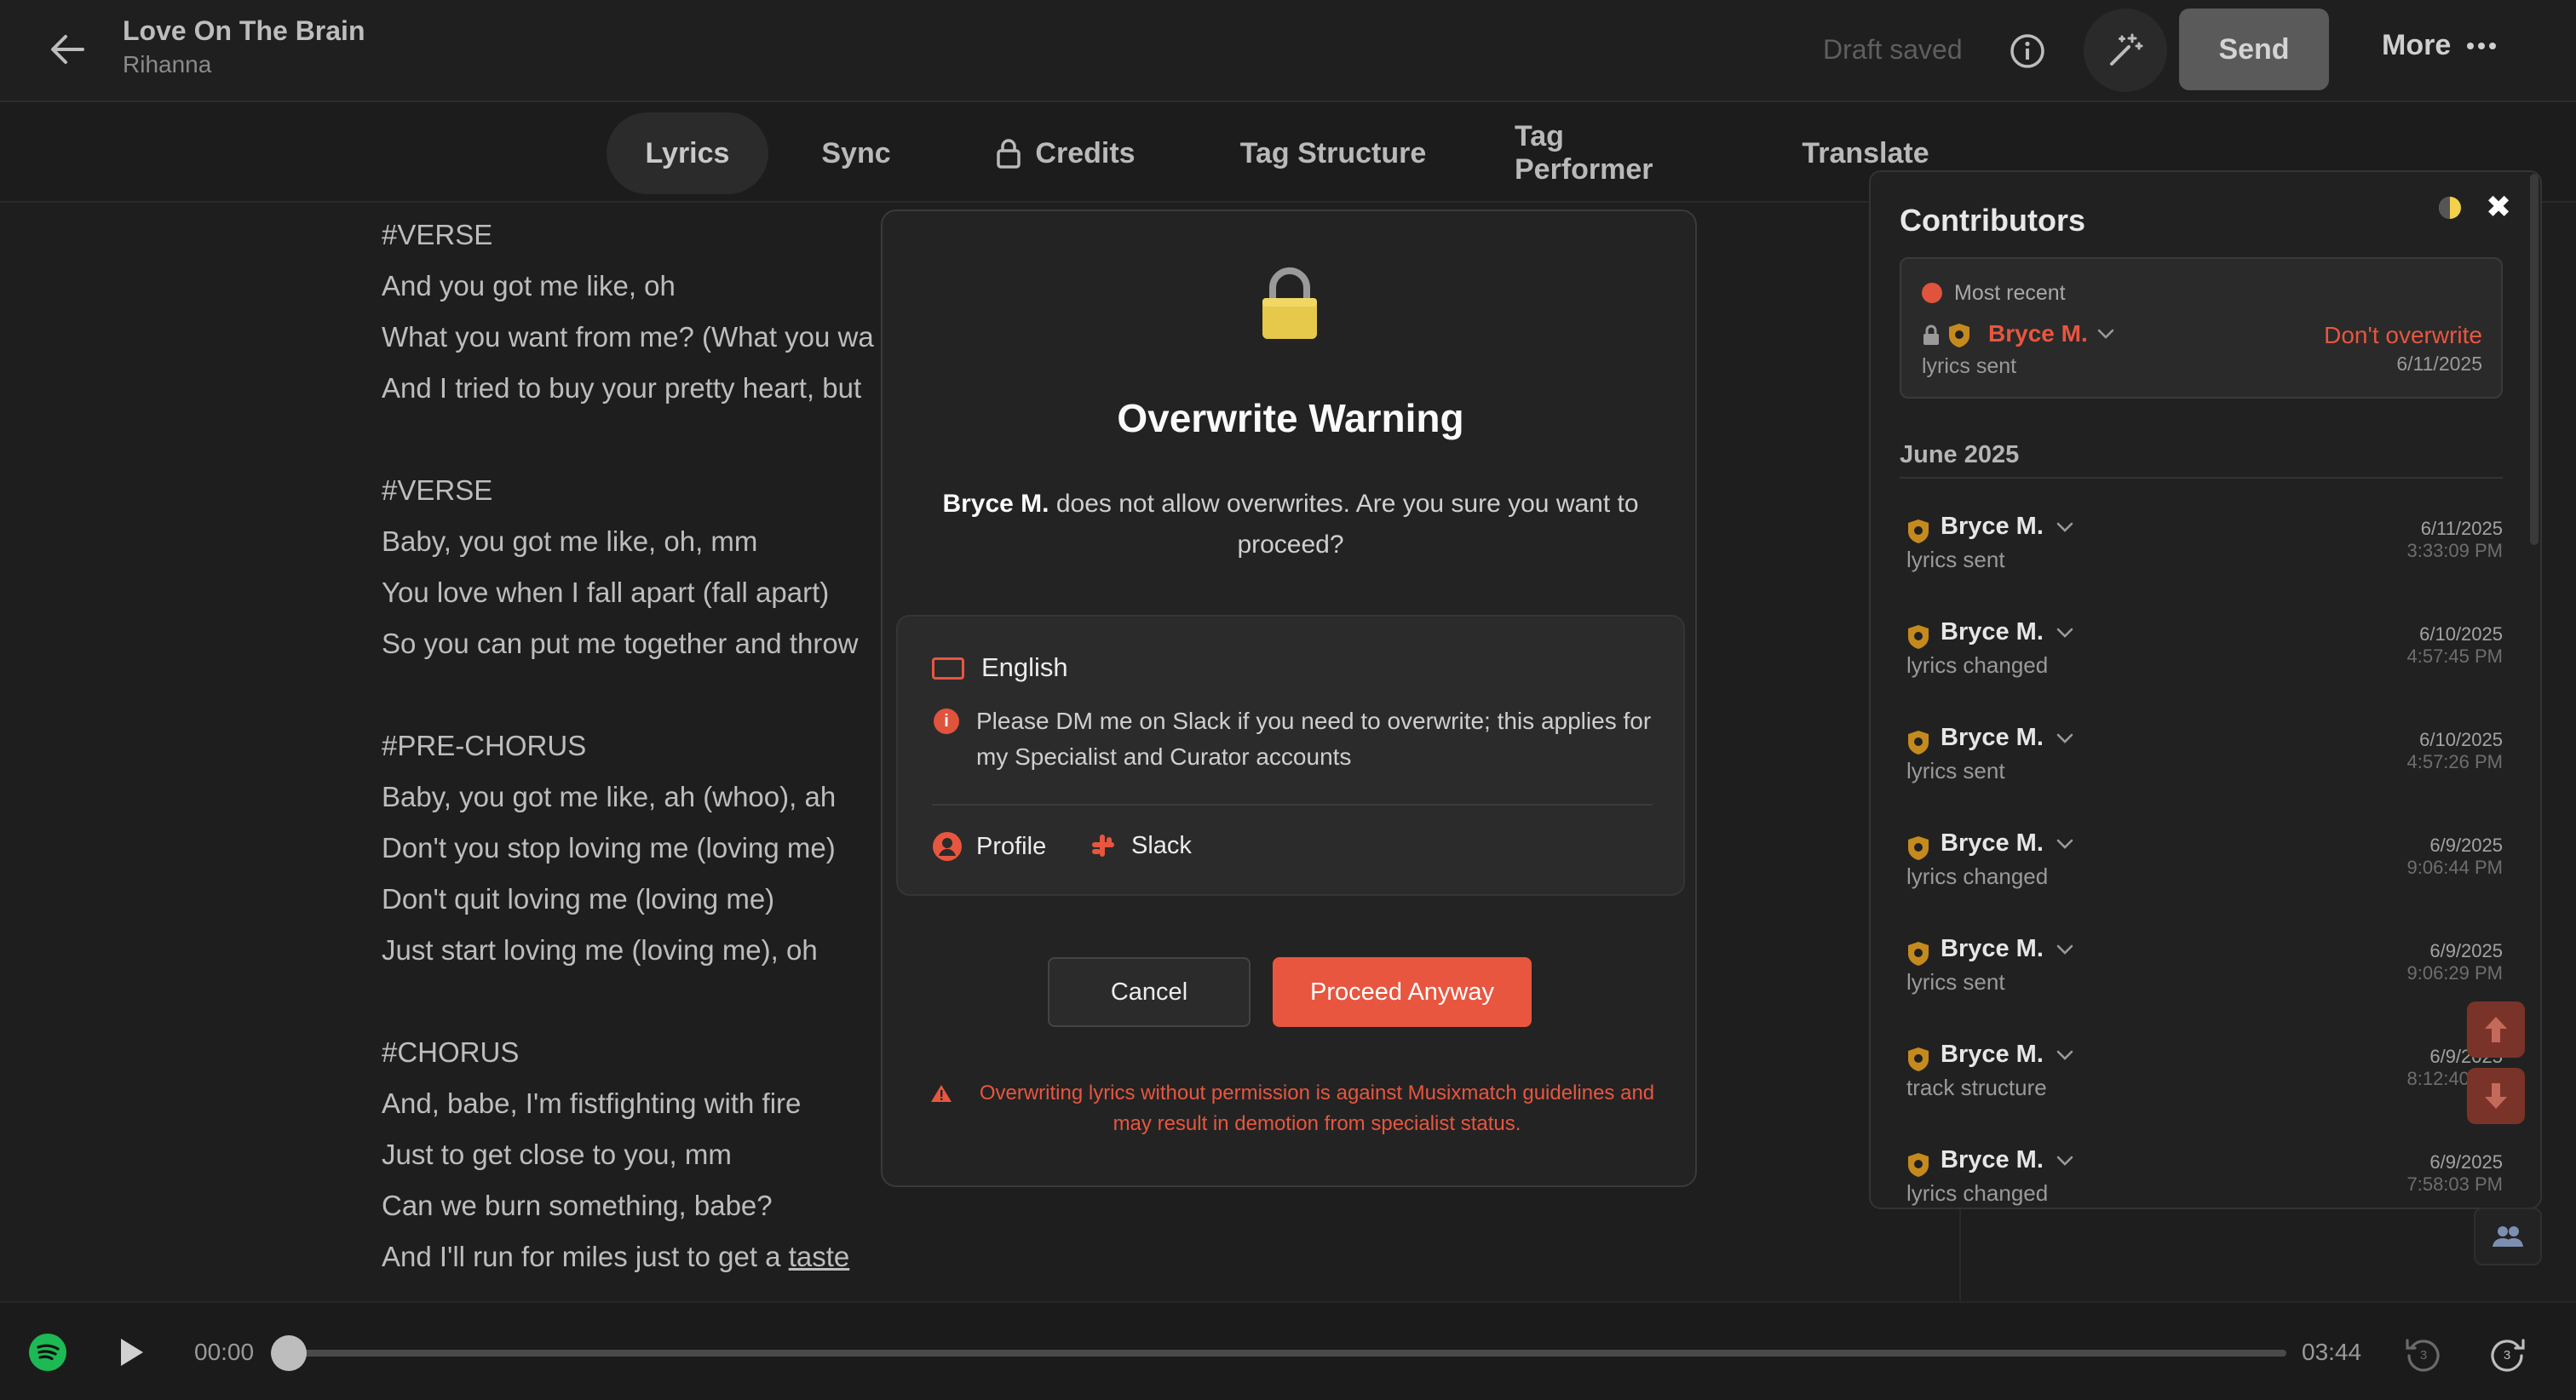 This screenshot has width=2576, height=1400. I want to click on entry-date: 6/11/2025, so click(2462, 528).